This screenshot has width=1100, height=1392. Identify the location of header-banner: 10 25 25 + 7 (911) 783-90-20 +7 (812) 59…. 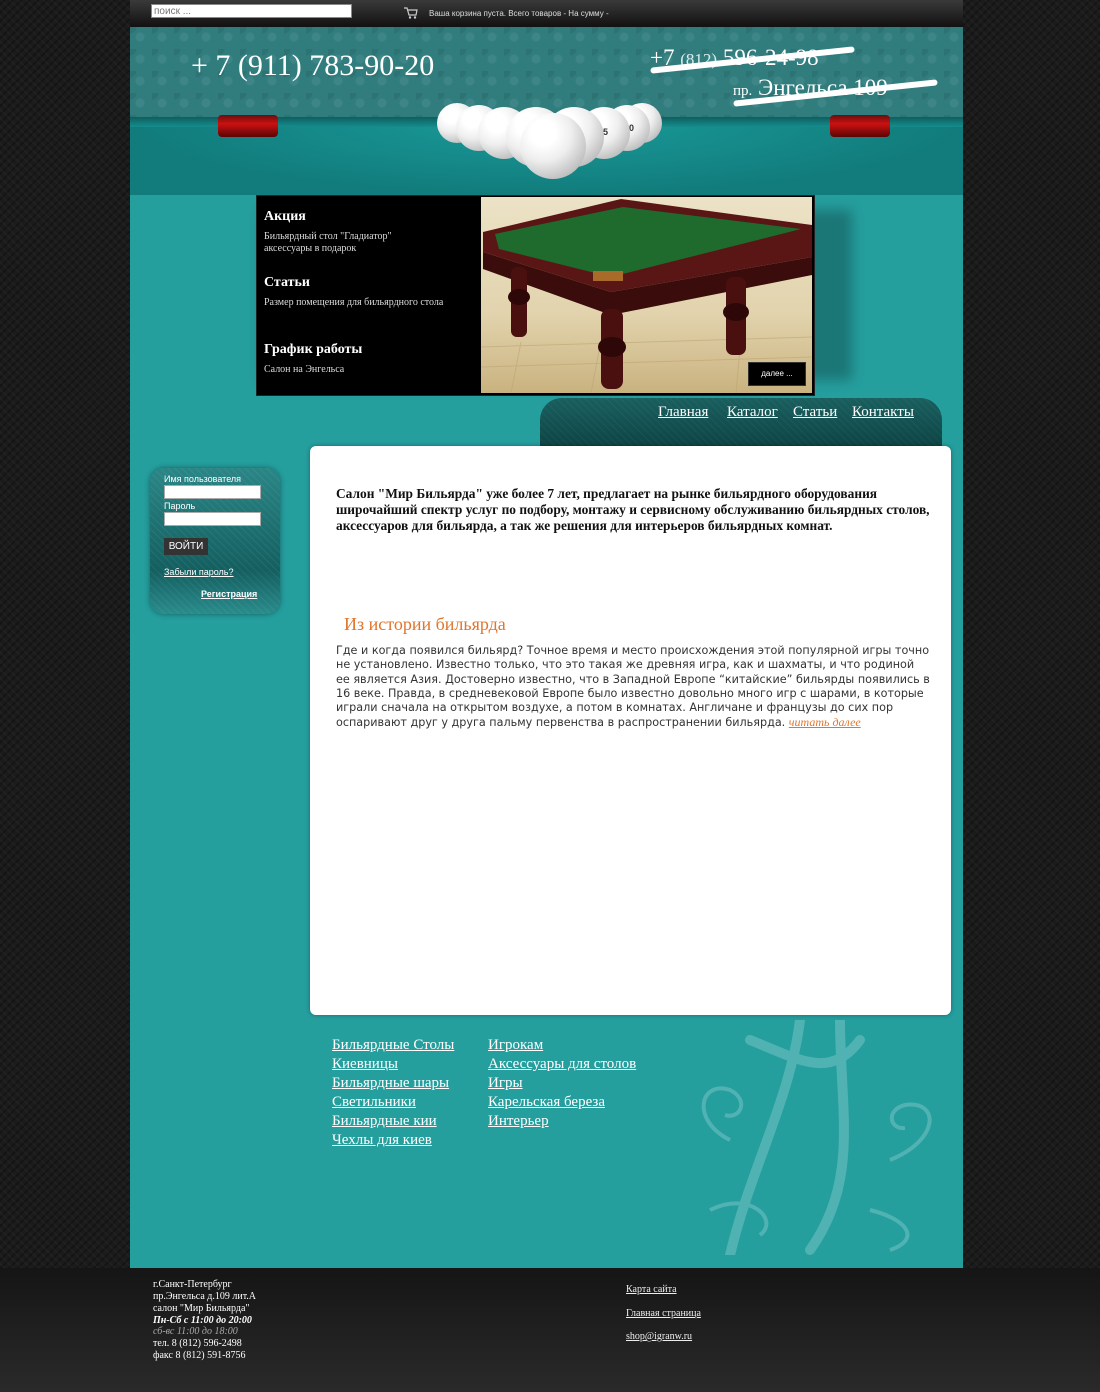
(546, 111).